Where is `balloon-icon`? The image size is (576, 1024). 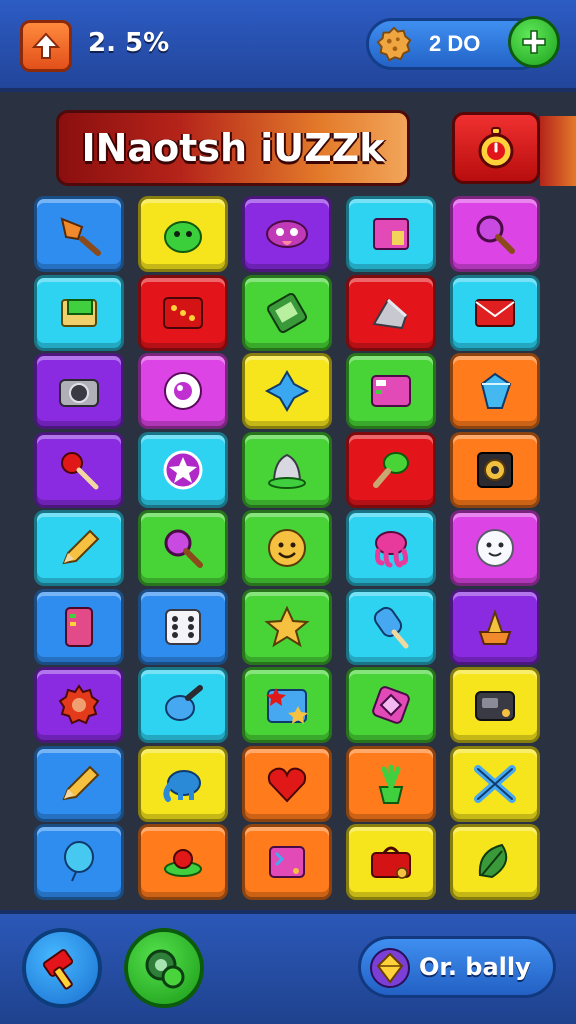 balloon-icon is located at coordinates (79, 861).